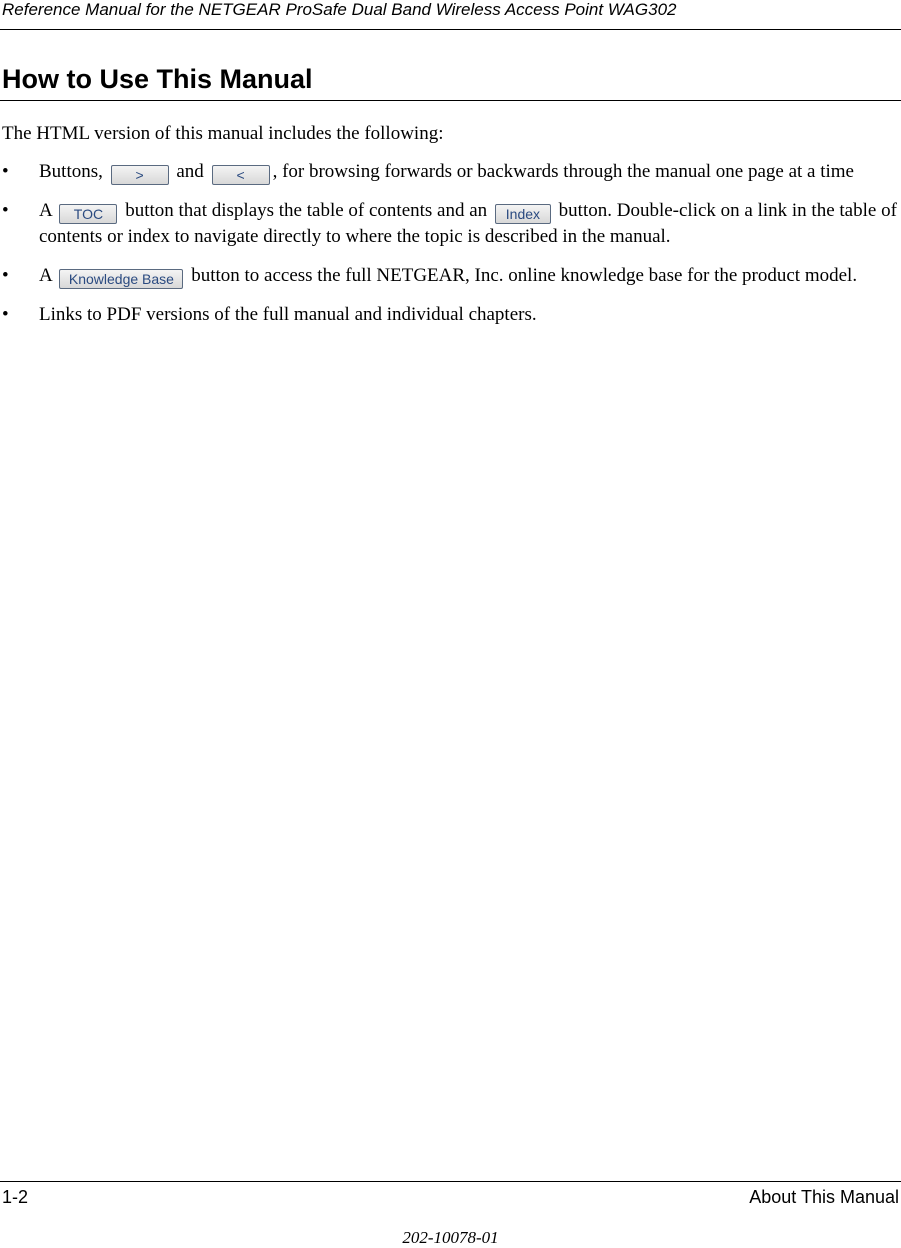  Describe the element at coordinates (450, 29) in the screenshot. I see `header-rule` at that location.